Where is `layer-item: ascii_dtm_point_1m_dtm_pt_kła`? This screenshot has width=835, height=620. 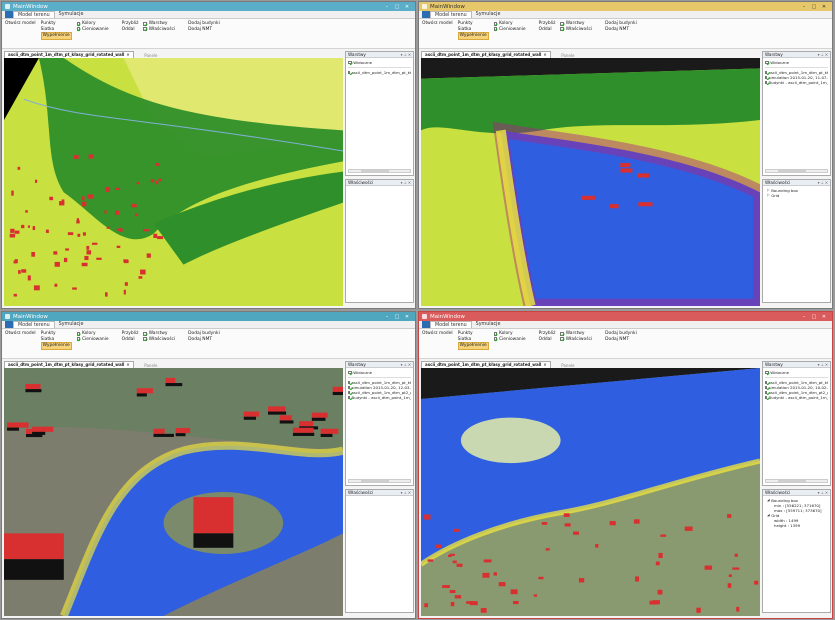 layer-item: ascii_dtm_point_1m_dtm_pt_kła is located at coordinates (379, 72).